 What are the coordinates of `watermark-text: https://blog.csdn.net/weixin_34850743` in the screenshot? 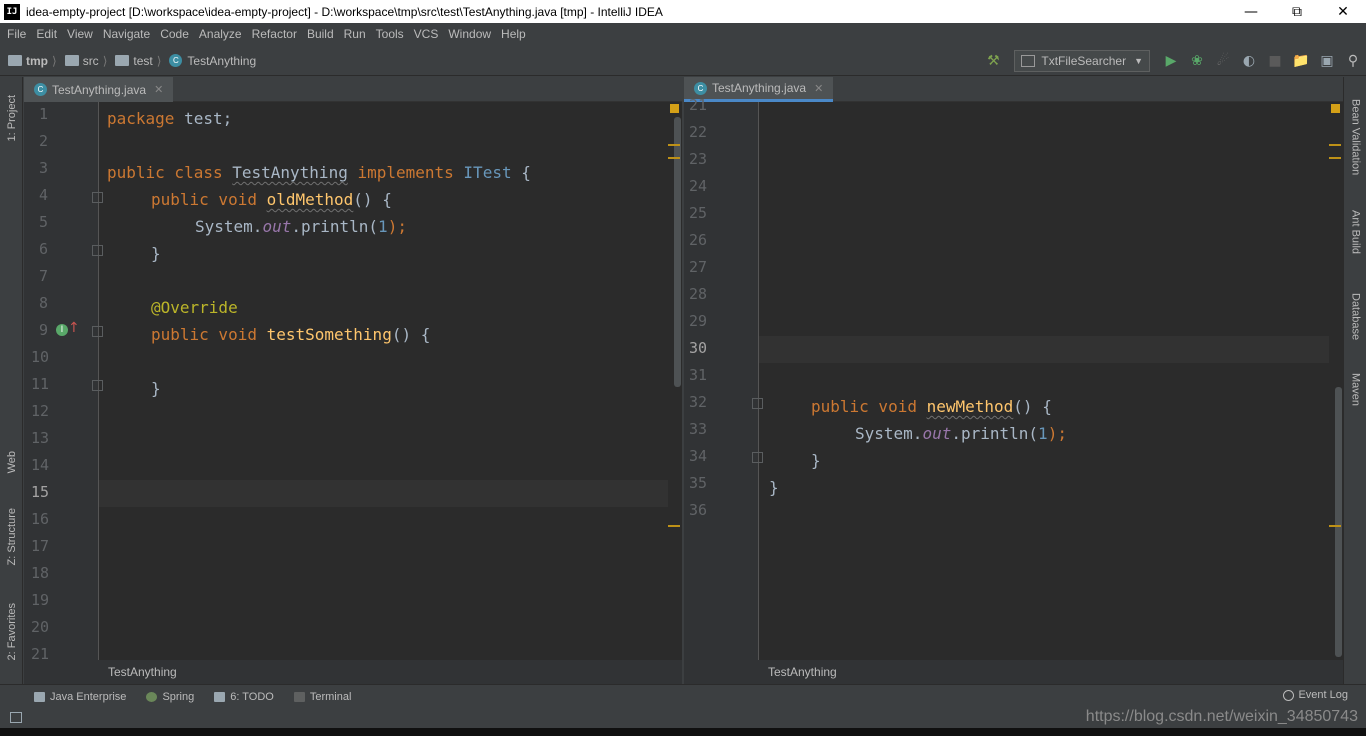 It's located at (1221, 716).